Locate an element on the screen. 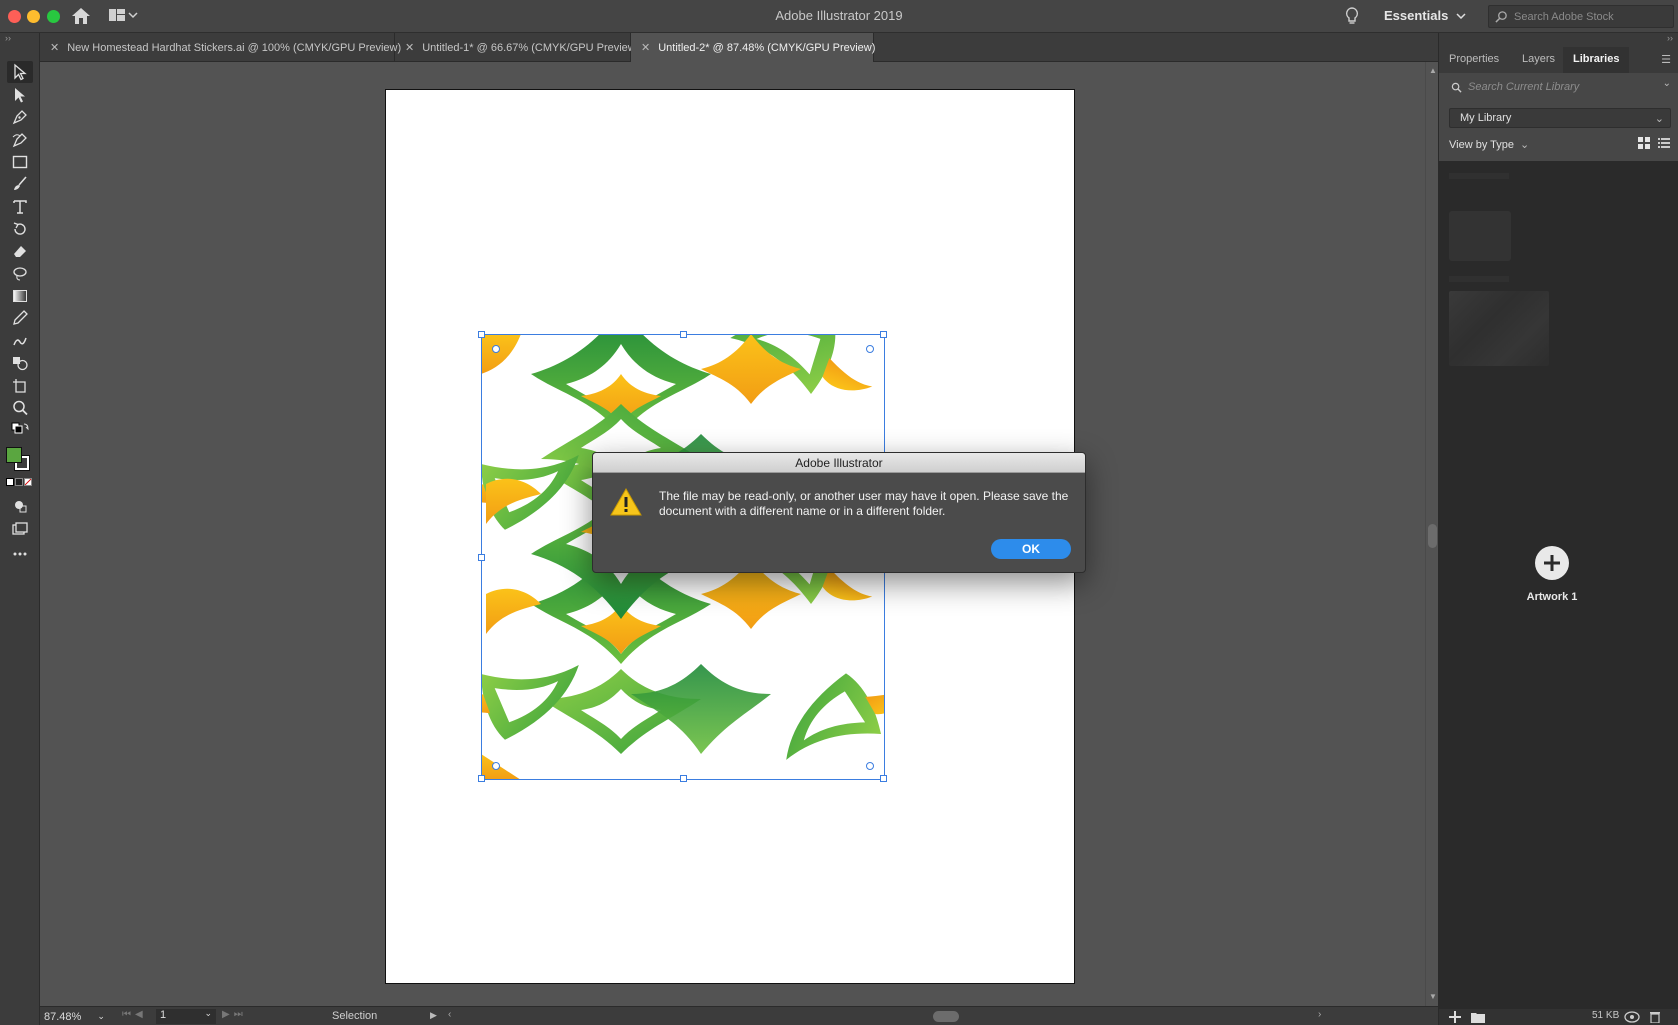 The width and height of the screenshot is (1678, 1025). trash-icon is located at coordinates (1655, 1016).